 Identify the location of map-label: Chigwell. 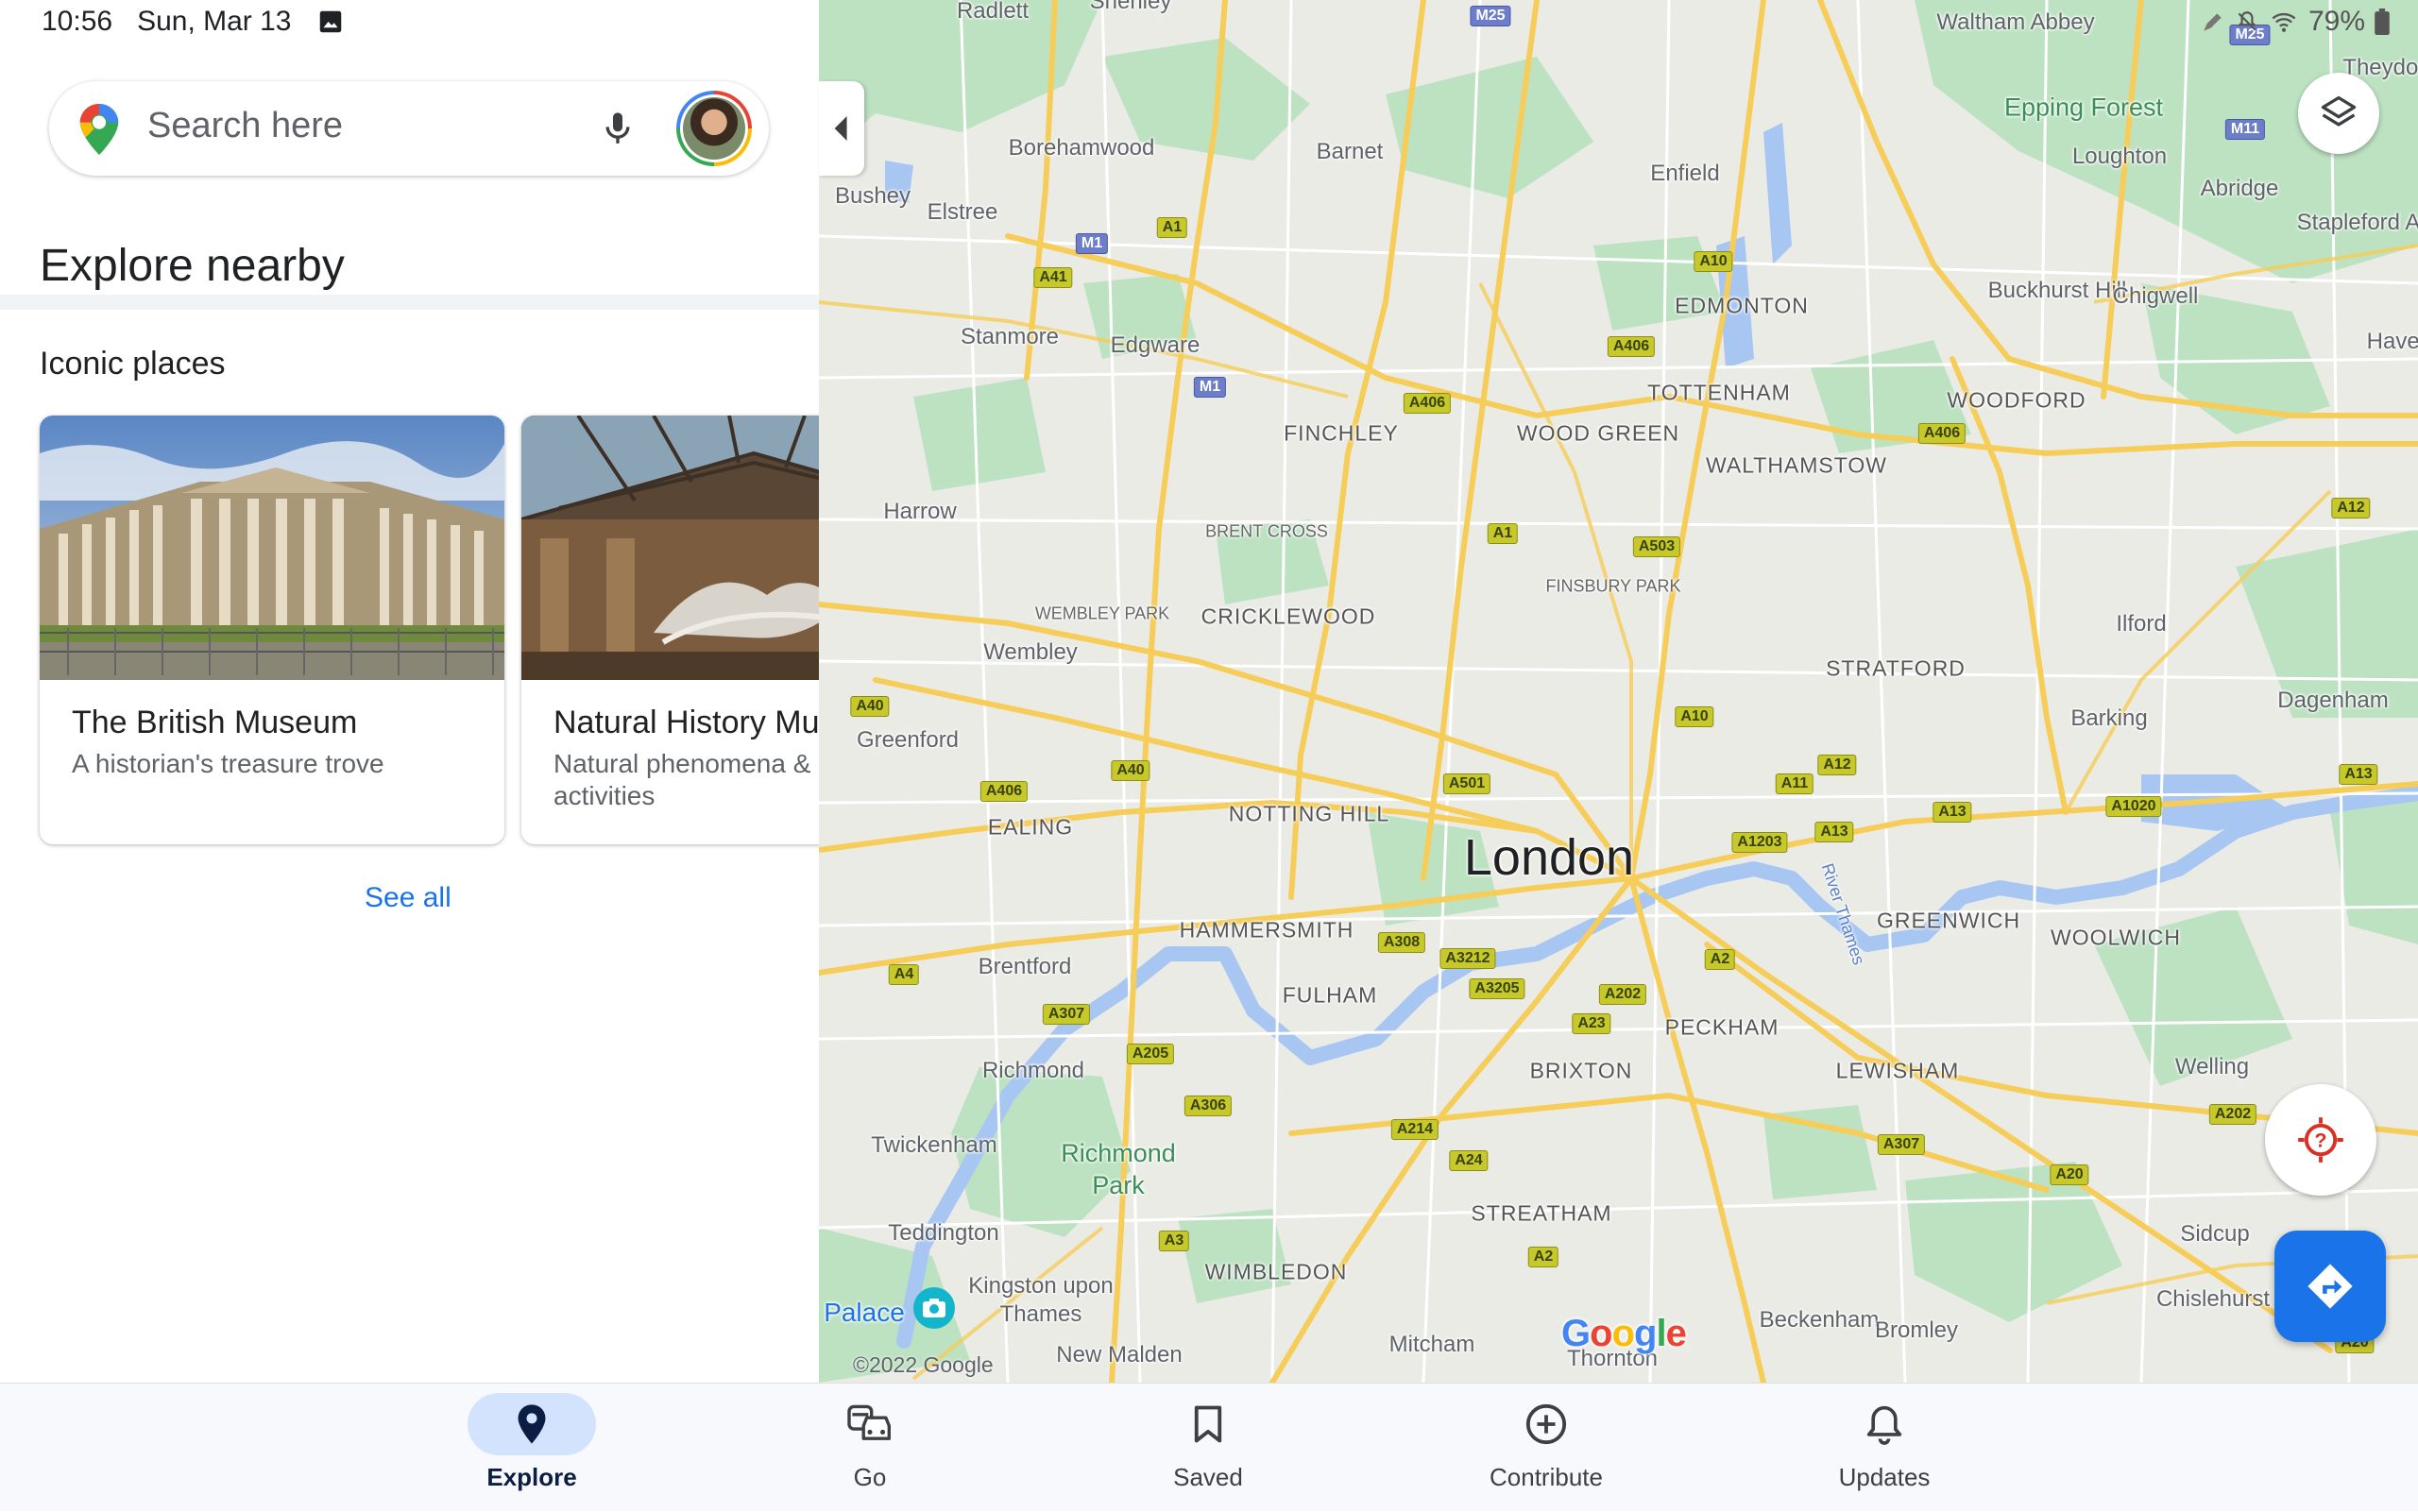
(2156, 296).